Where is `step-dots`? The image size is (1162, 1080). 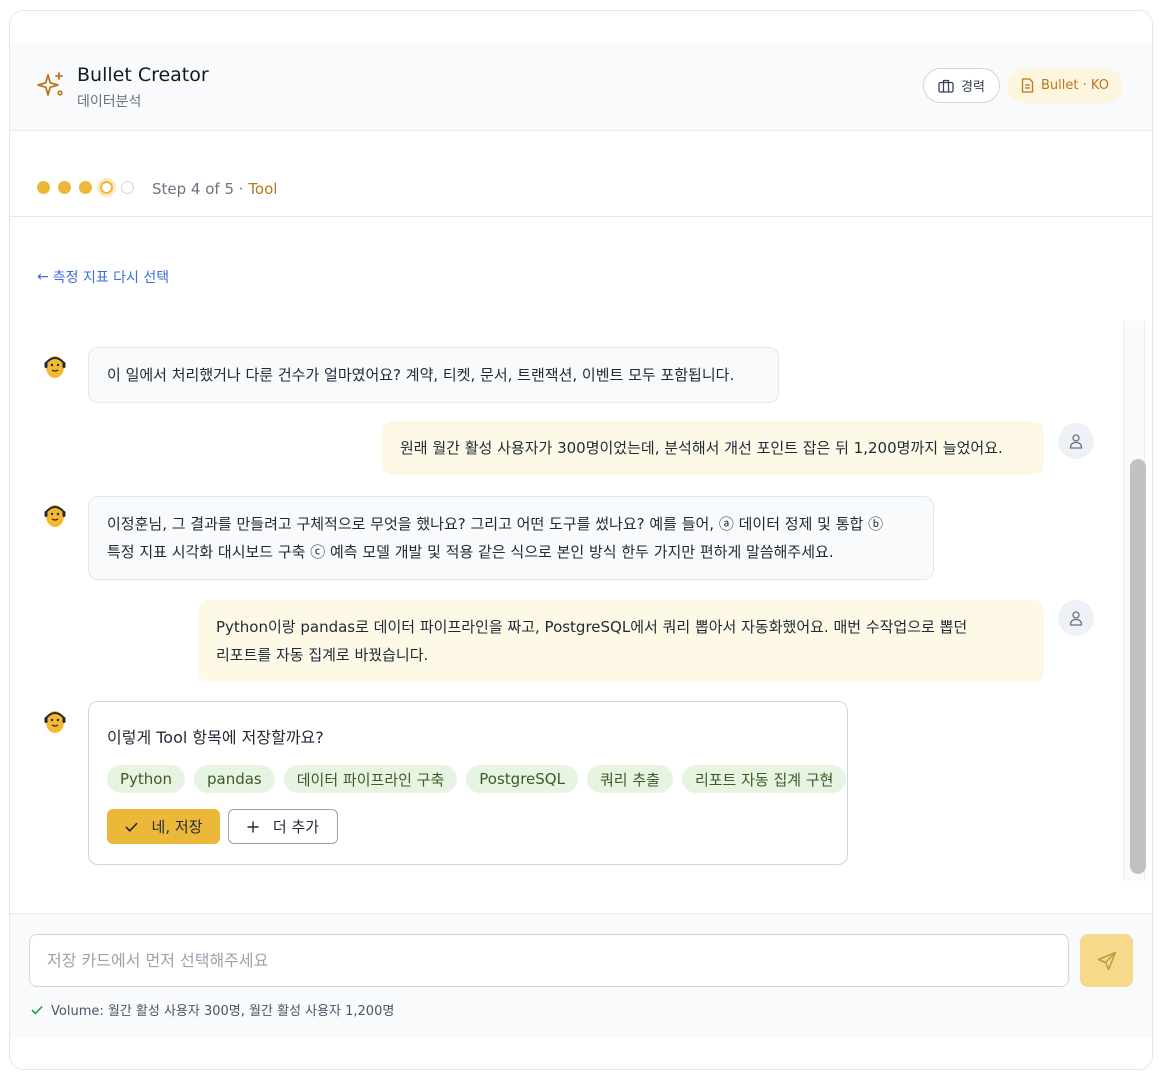
step-dots is located at coordinates (85, 187).